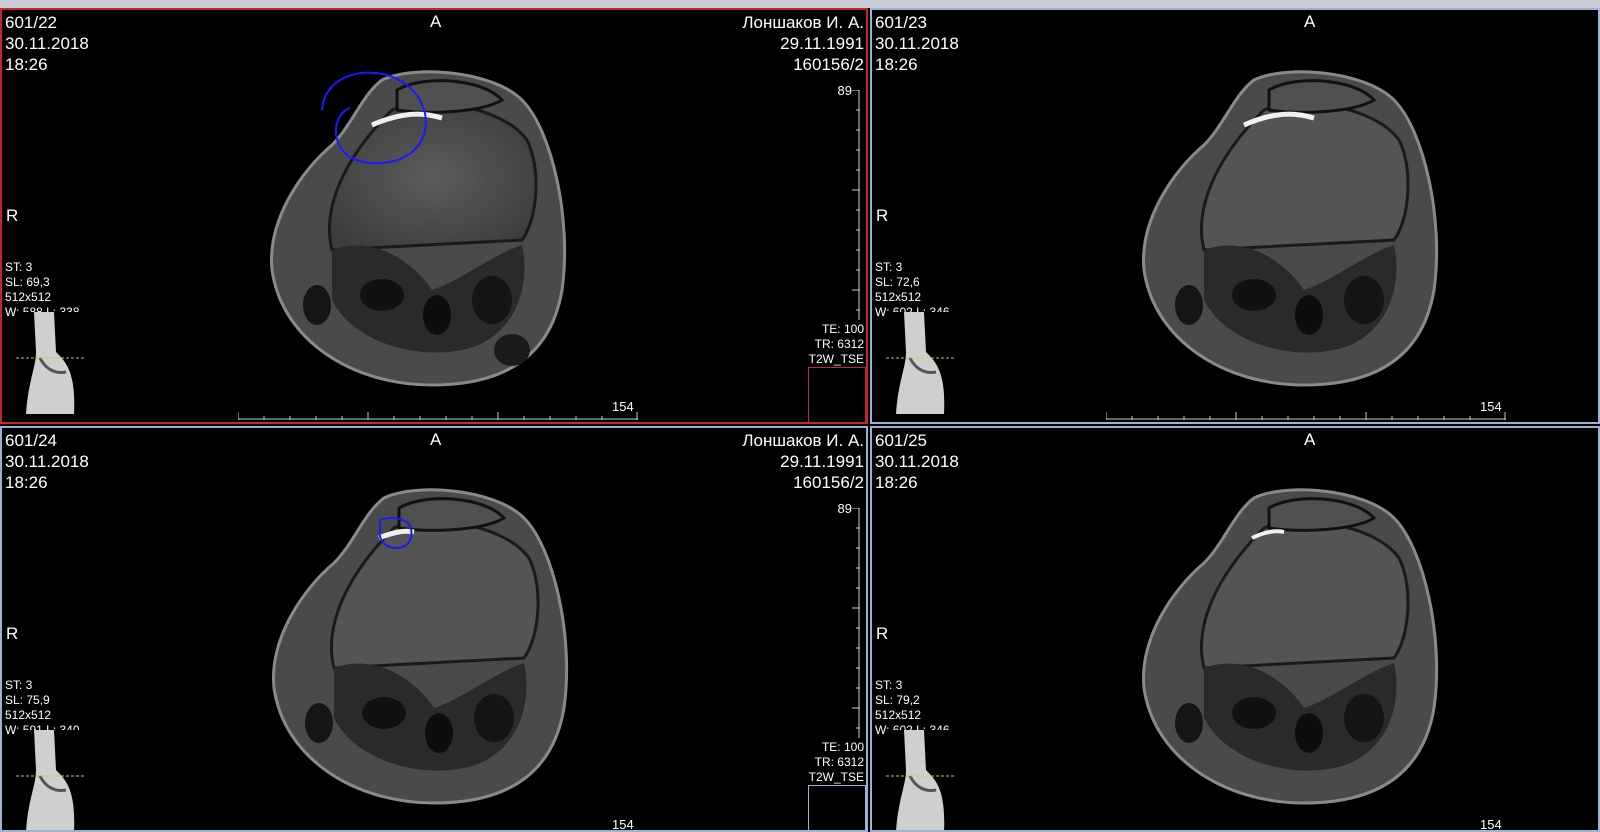 The width and height of the screenshot is (1600, 832). Describe the element at coordinates (31, 22) in the screenshot. I see `series-image-number: 601/22` at that location.